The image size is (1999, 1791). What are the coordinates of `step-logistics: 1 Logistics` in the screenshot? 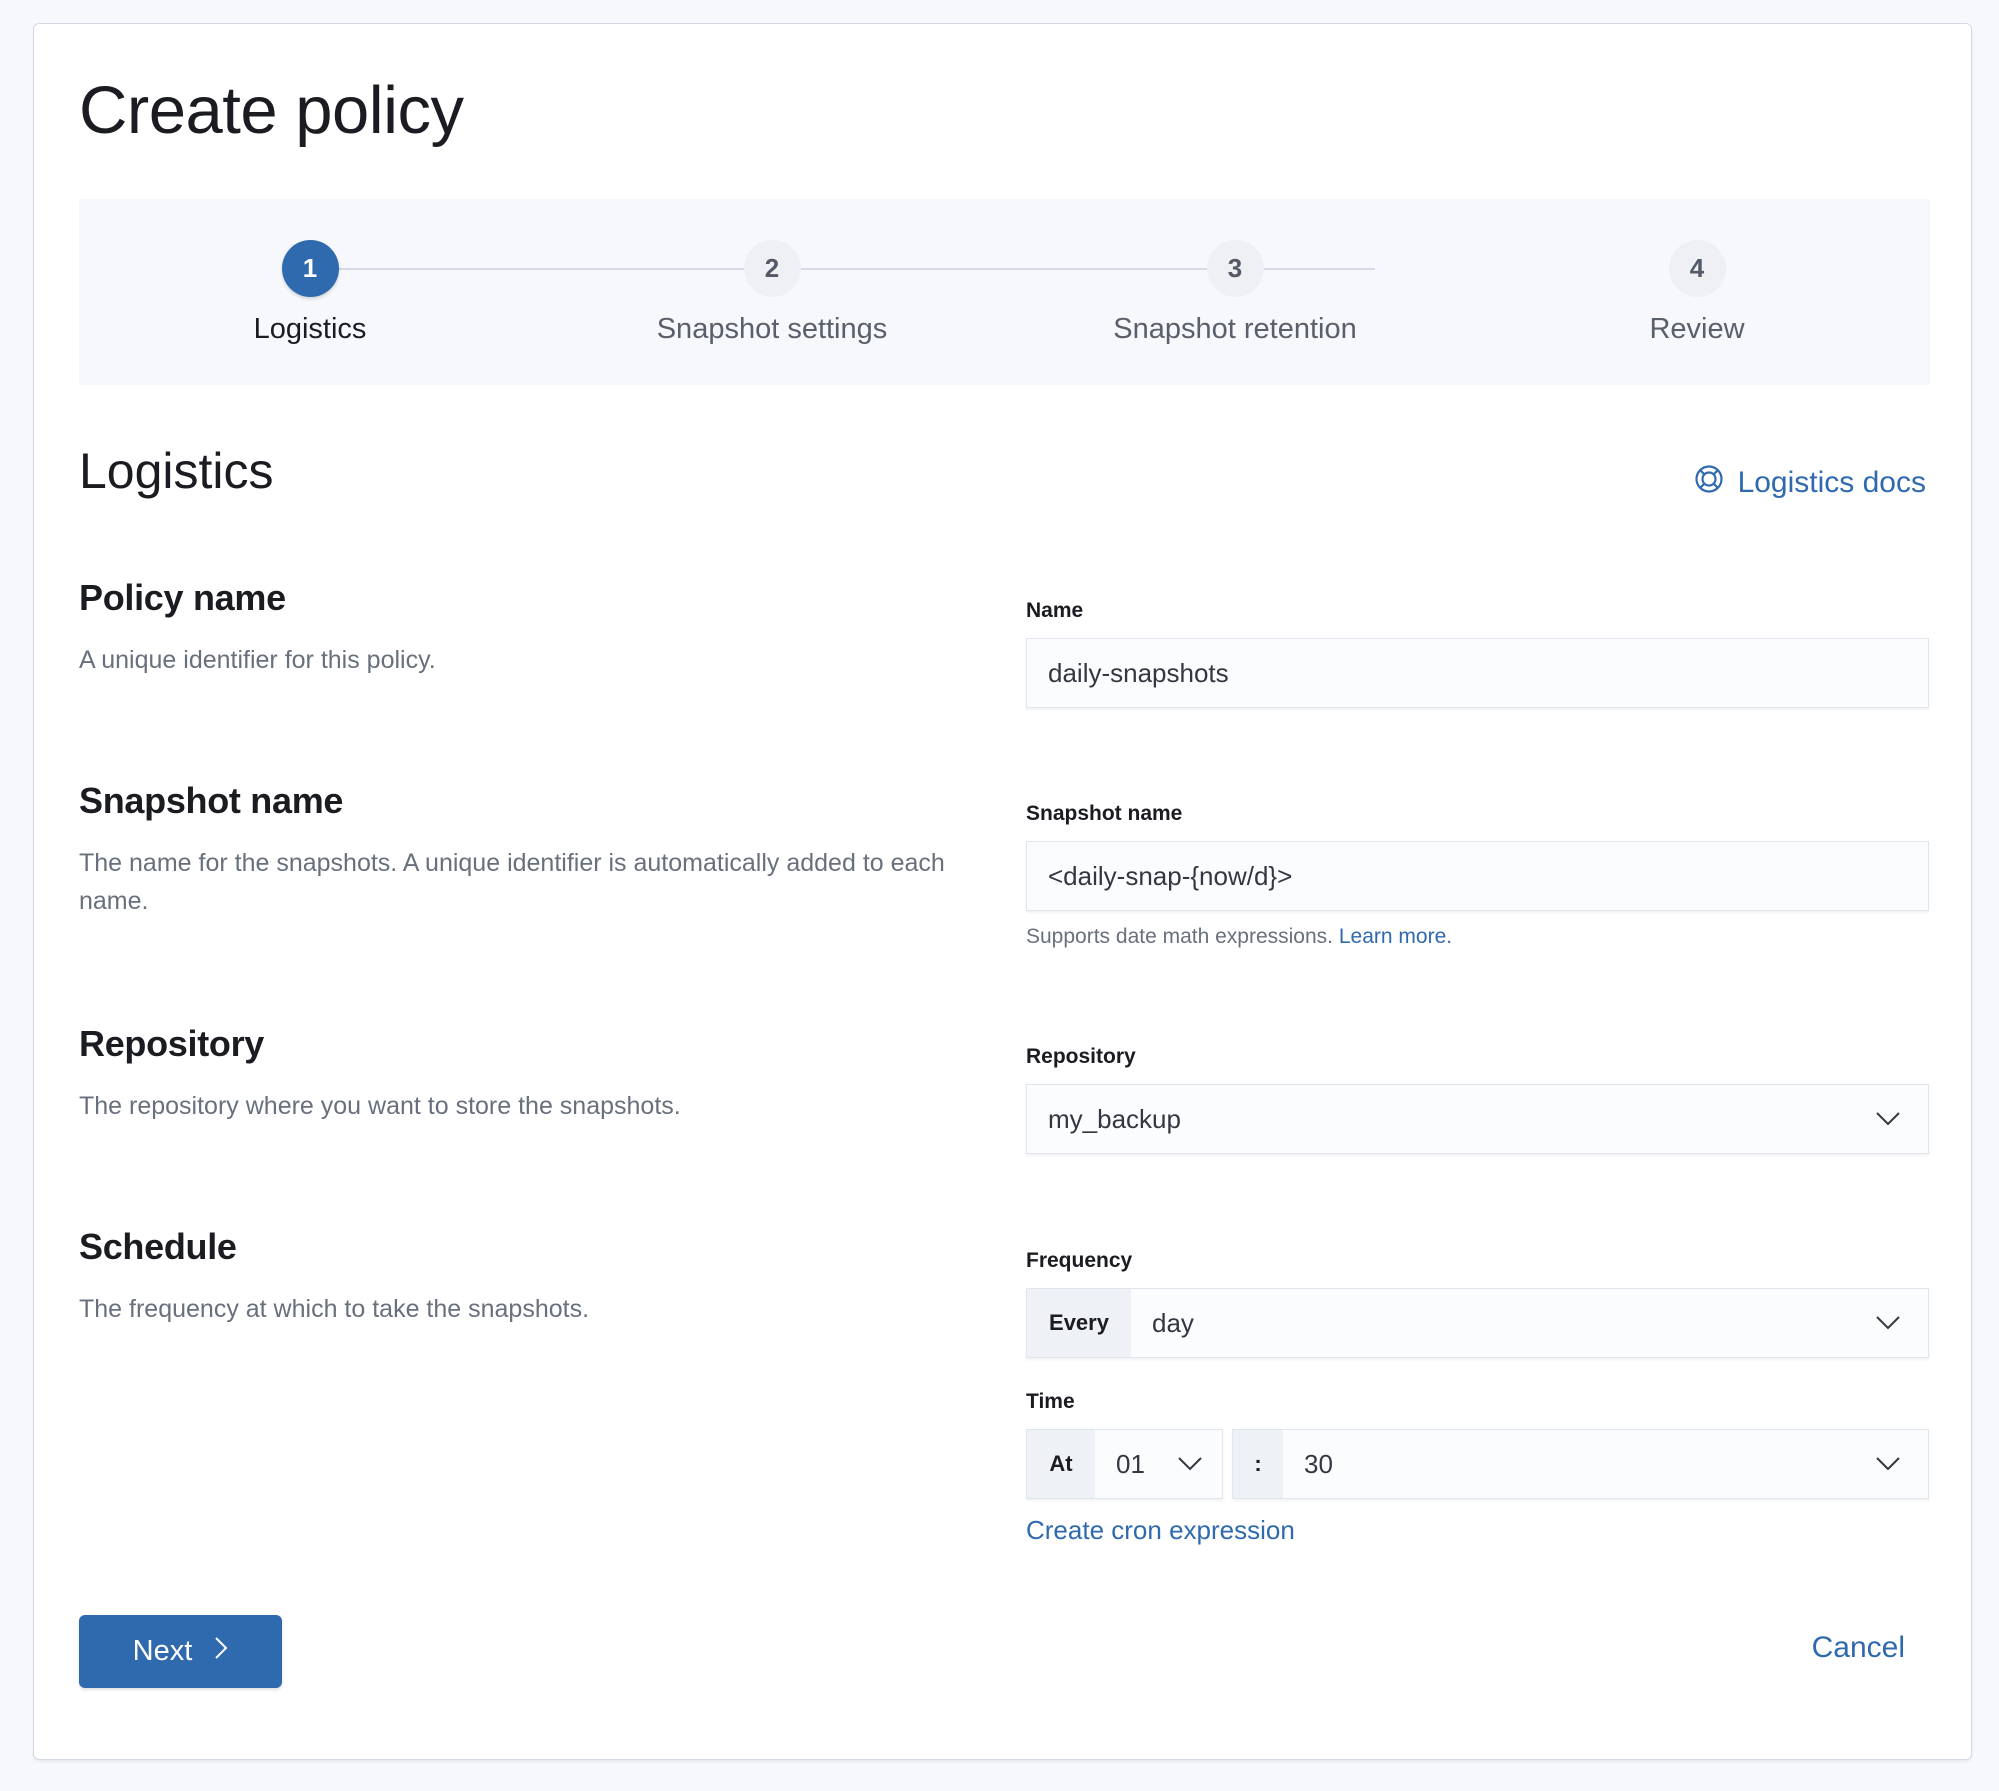 It's located at (310, 272).